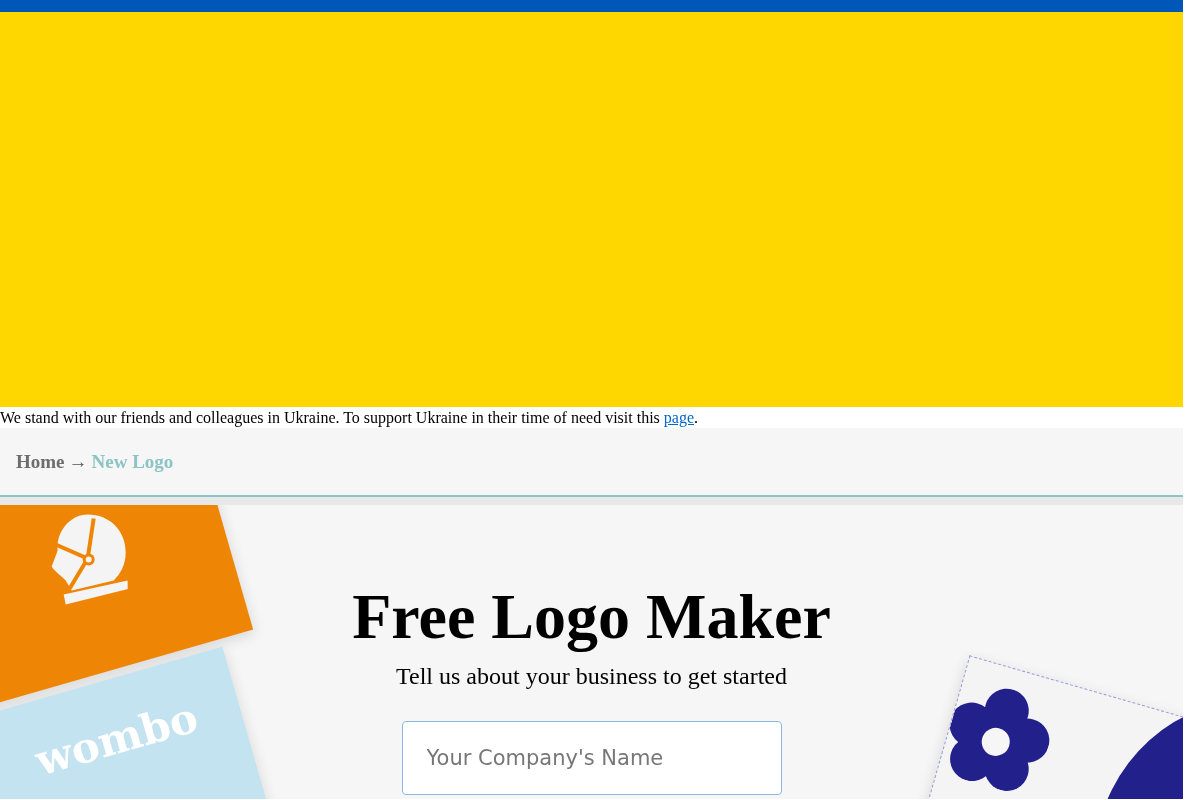 This screenshot has height=800, width=1200. Describe the element at coordinates (591, 758) in the screenshot. I see `company-name-field: Your Company's Name` at that location.